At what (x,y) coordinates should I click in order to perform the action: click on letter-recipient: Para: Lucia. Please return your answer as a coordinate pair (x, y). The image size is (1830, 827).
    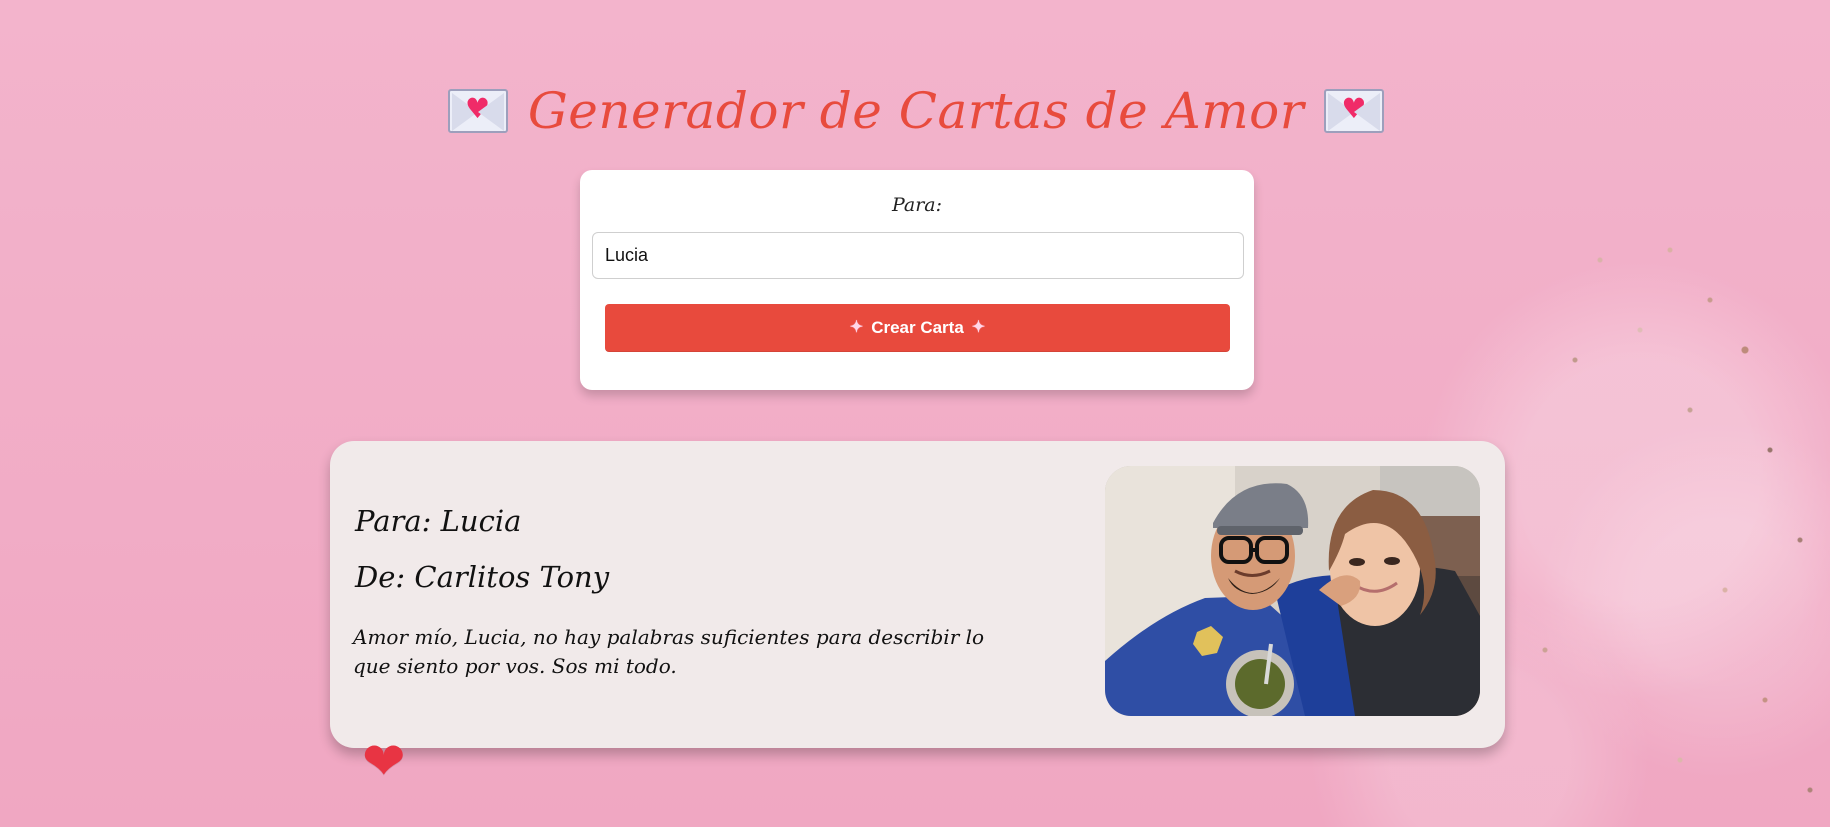
    Looking at the image, I should click on (438, 521).